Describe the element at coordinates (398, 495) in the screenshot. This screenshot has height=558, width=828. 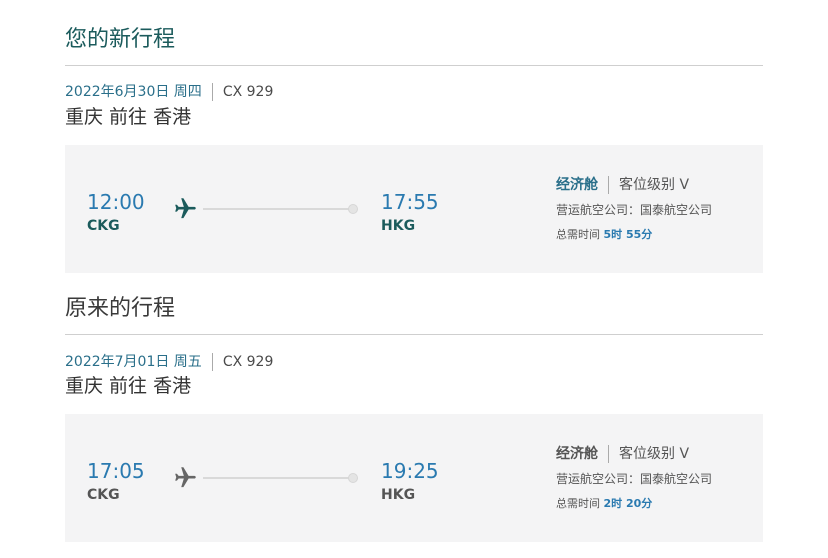
I see `orig-arrive-code: HKG` at that location.